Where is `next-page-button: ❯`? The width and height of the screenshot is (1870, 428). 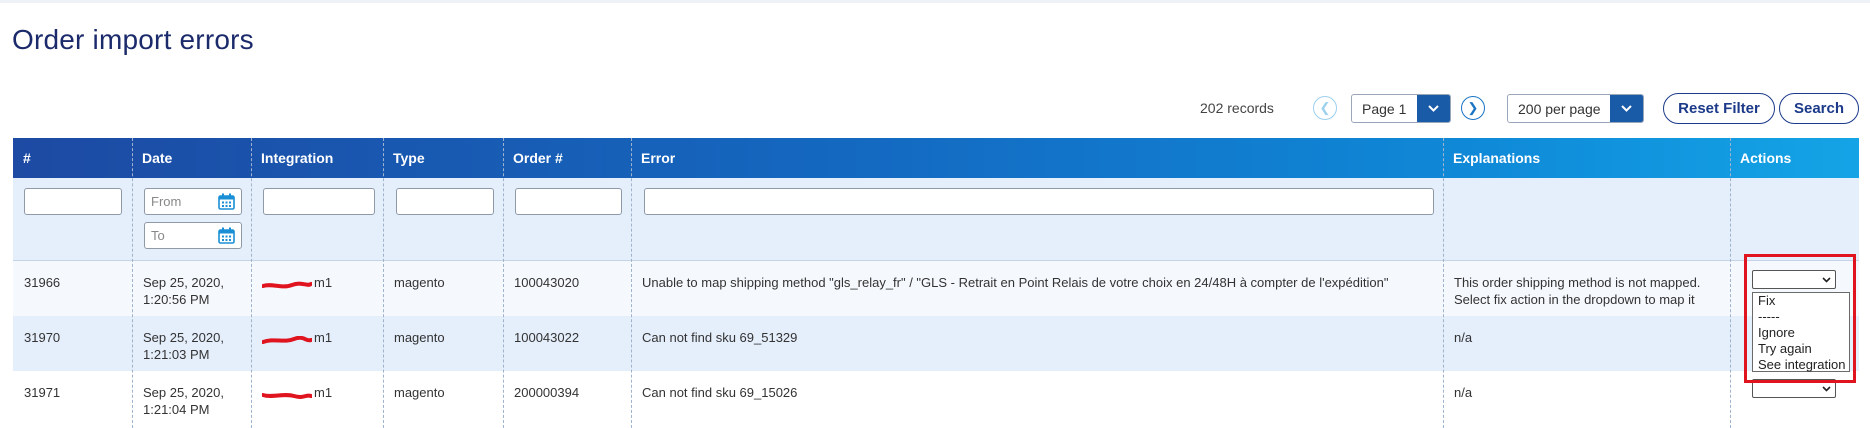
next-page-button: ❯ is located at coordinates (1473, 108).